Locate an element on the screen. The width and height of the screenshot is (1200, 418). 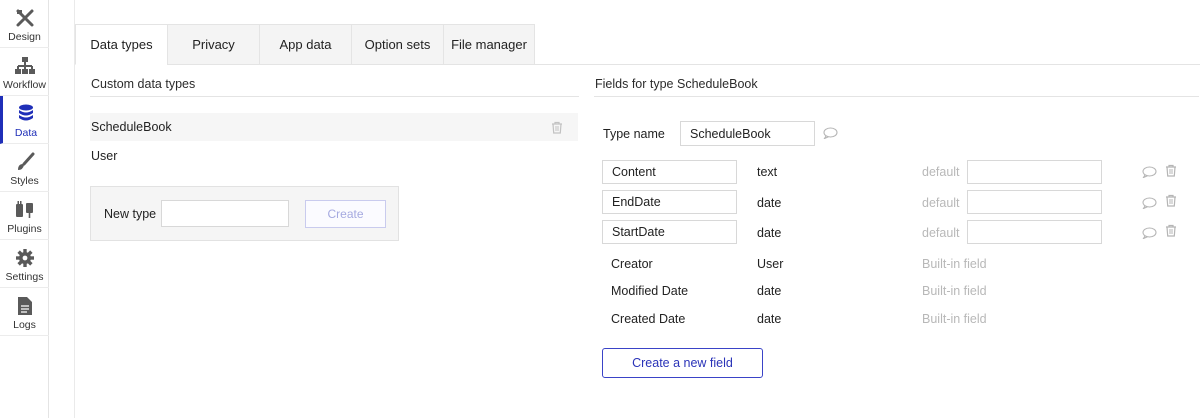
custom-types-divider is located at coordinates (334, 96).